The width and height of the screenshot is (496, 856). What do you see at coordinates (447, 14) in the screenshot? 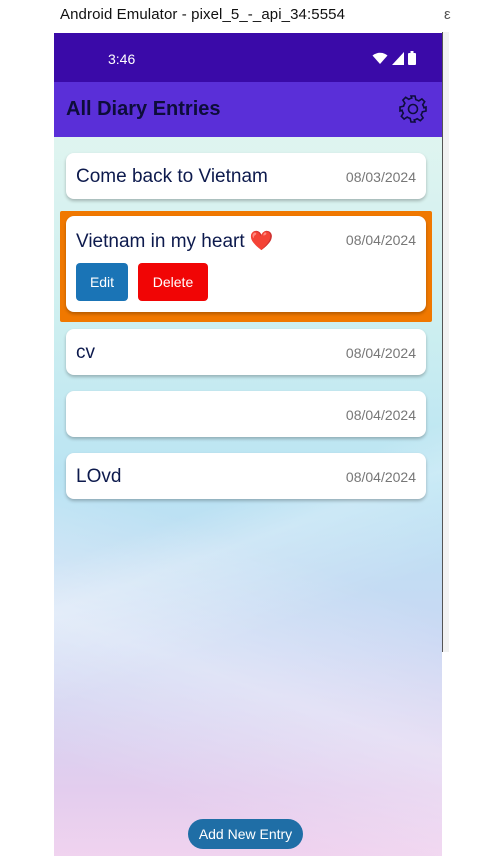
I see `window-title-fragment: ε` at bounding box center [447, 14].